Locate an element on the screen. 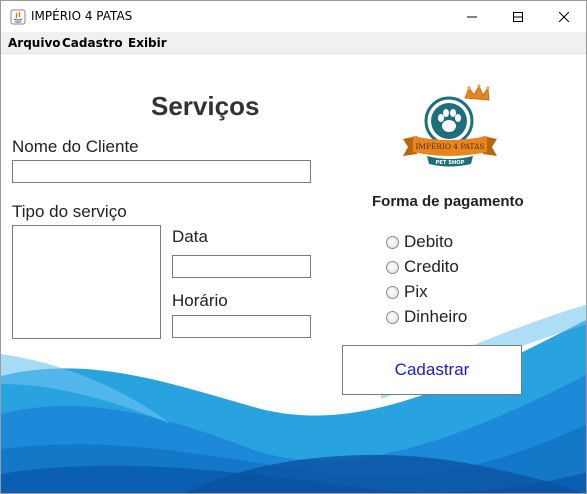 The width and height of the screenshot is (587, 494). menu-arquivo: Arquivo is located at coordinates (34, 43).